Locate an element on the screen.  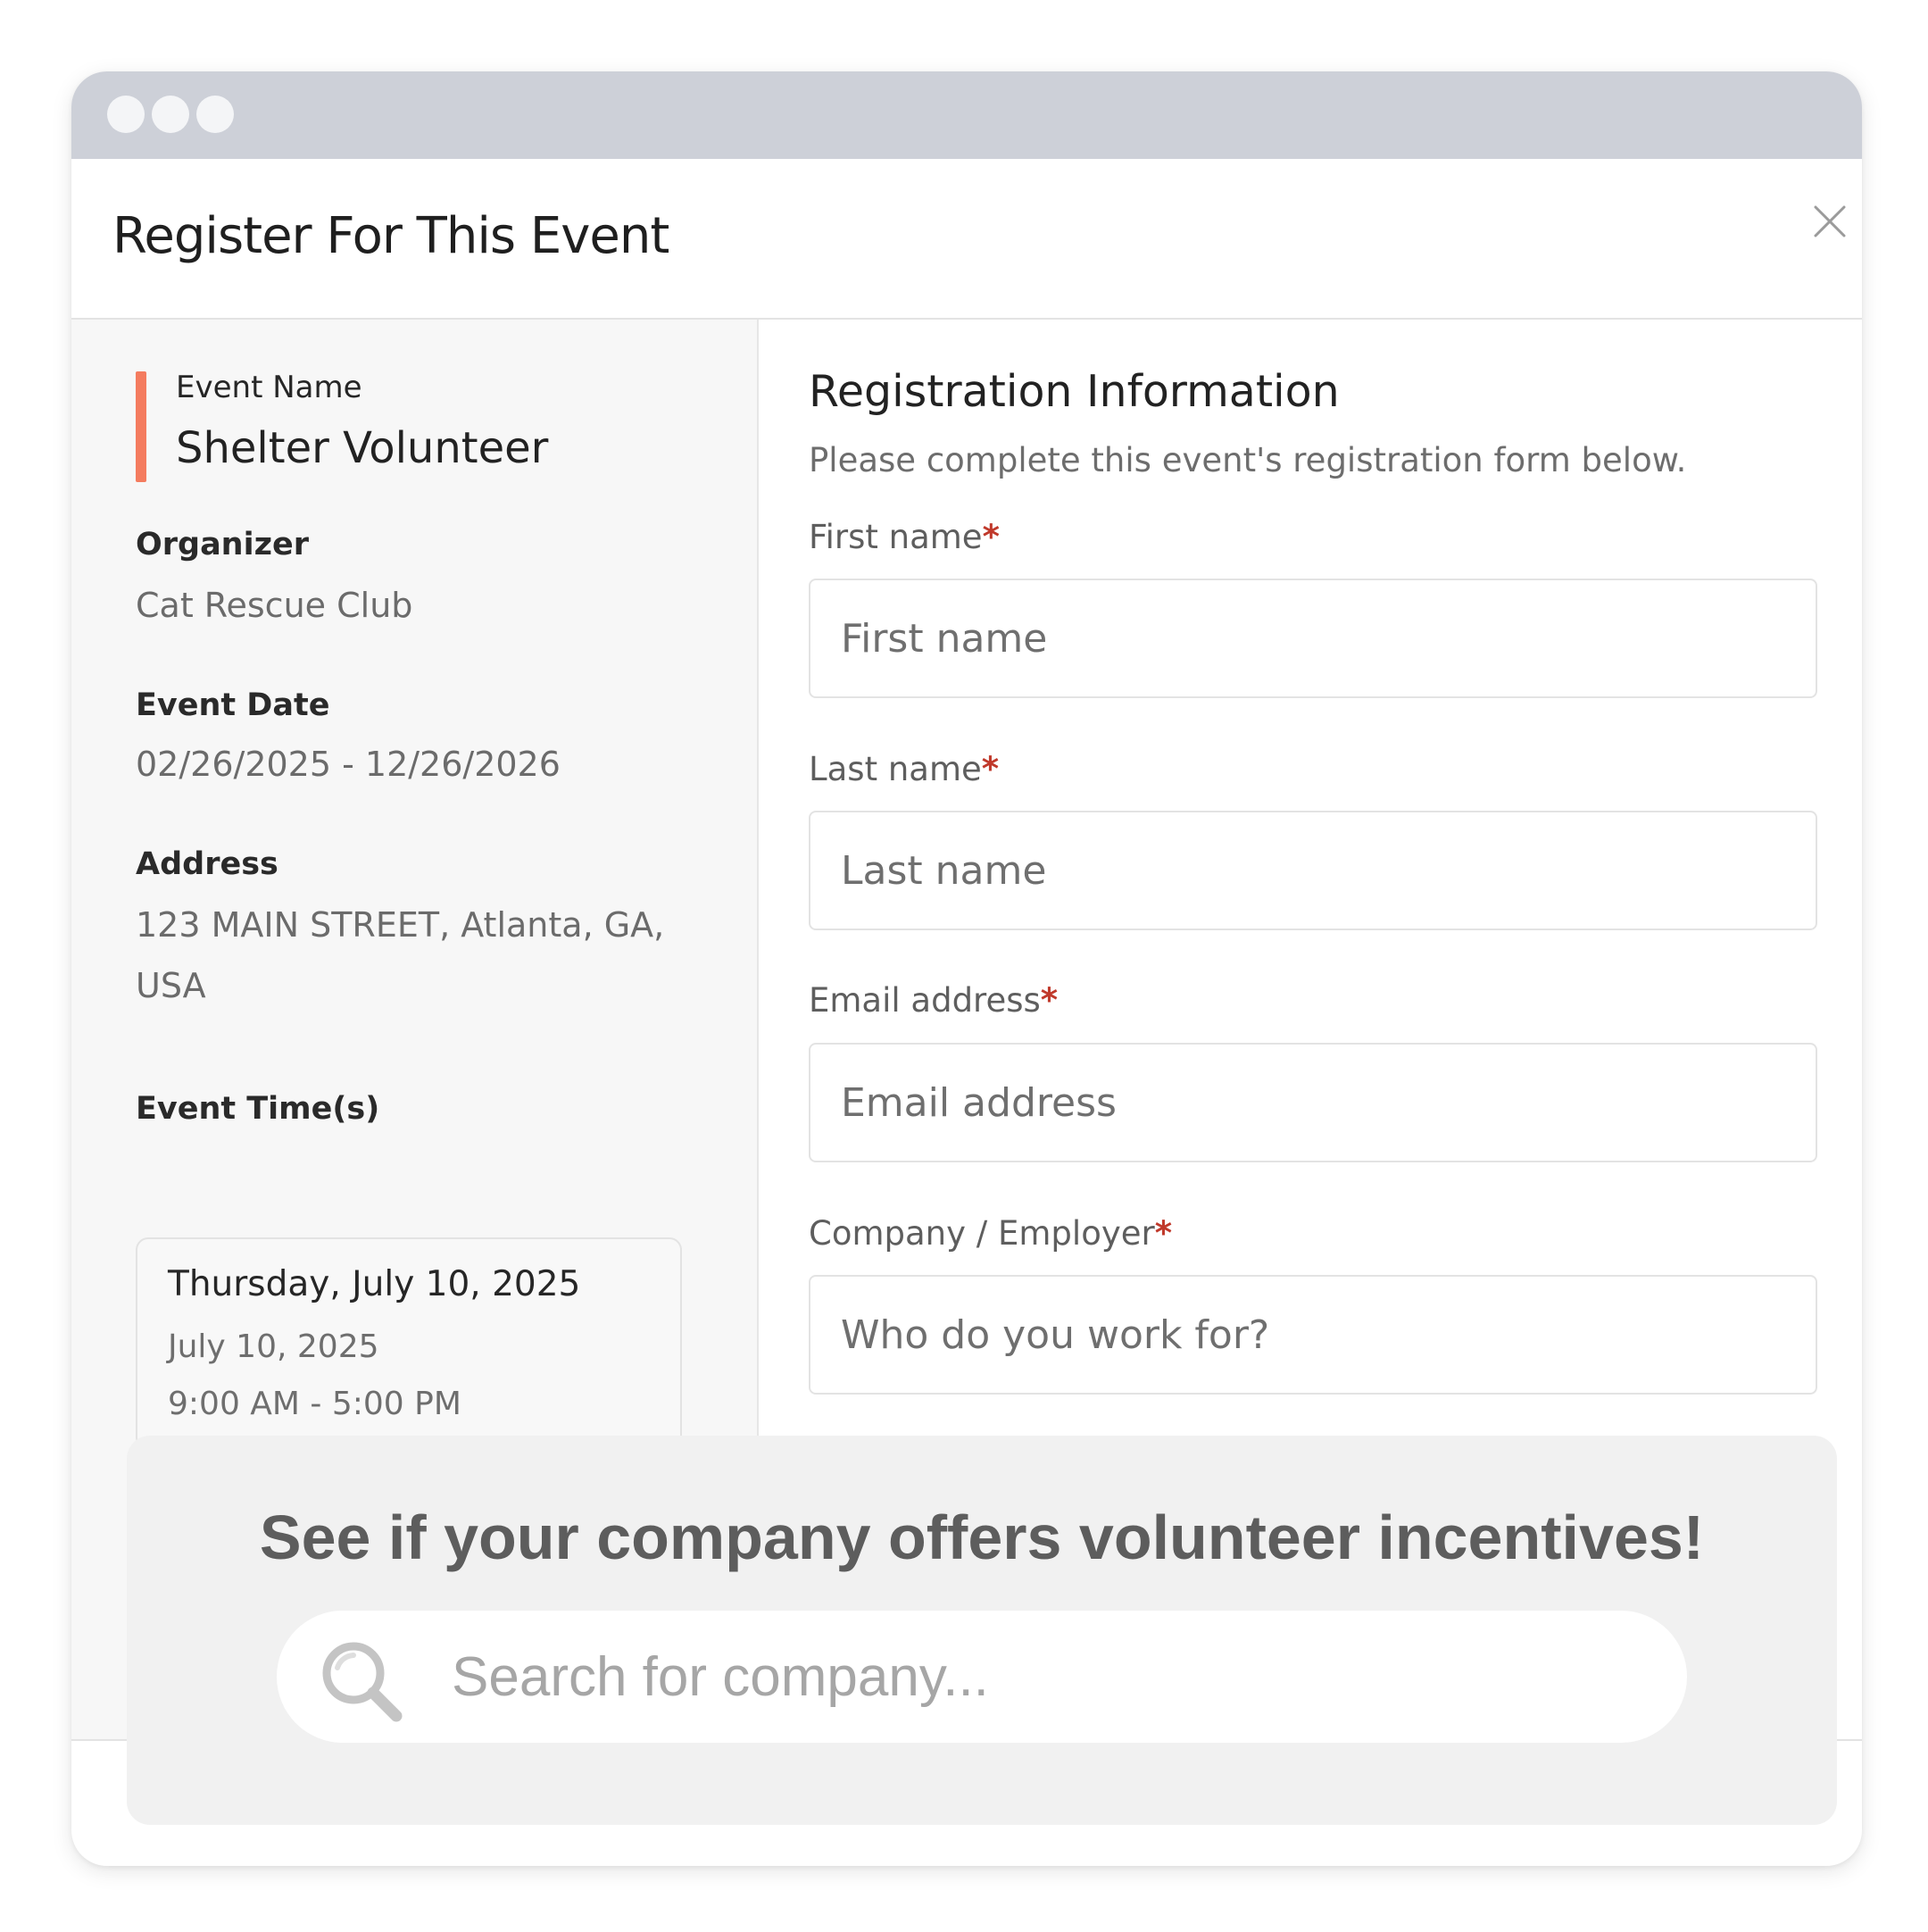
event-time-hours: 9:00 AM - 5:00 PM is located at coordinates (314, 1404).